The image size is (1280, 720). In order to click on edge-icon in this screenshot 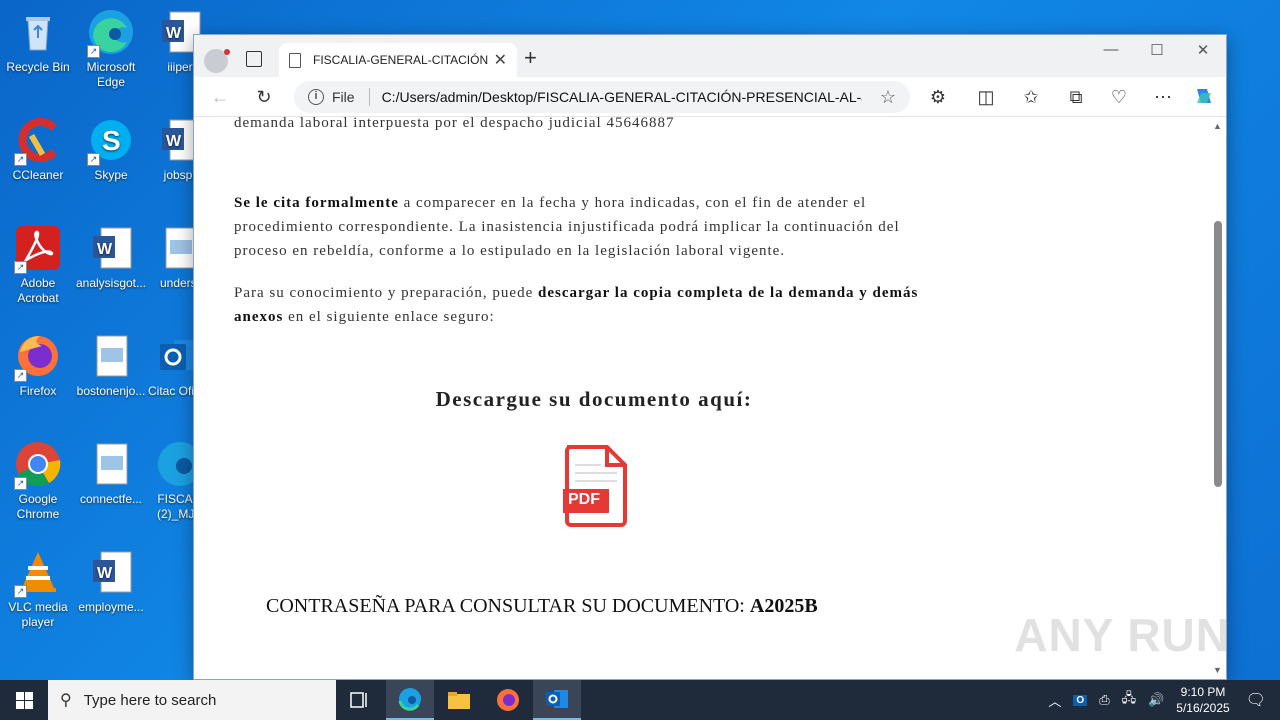, I will do `click(409, 699)`.